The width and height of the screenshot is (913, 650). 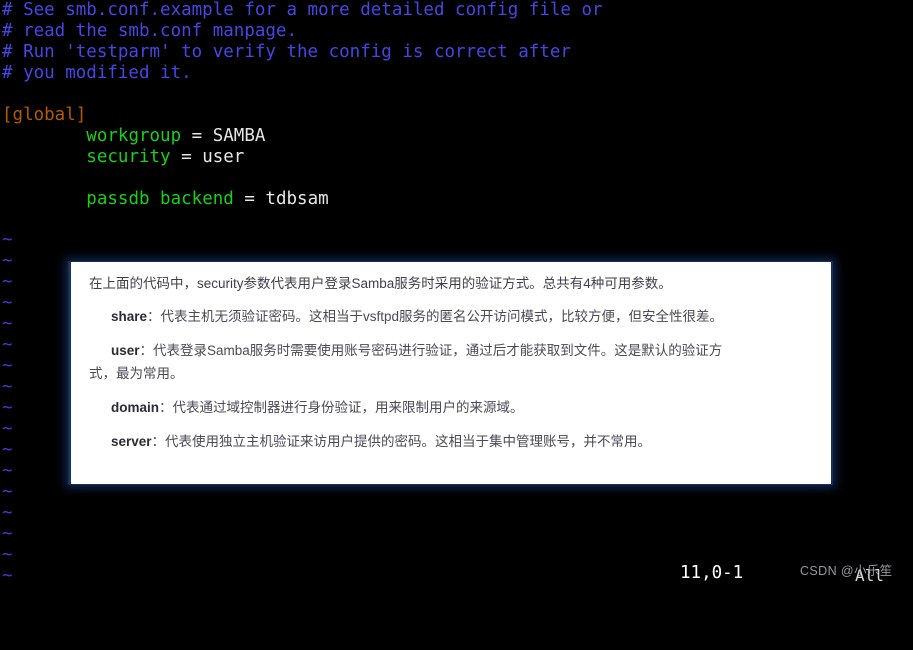 What do you see at coordinates (166, 407) in the screenshot?
I see `note-sep-domain: ：` at bounding box center [166, 407].